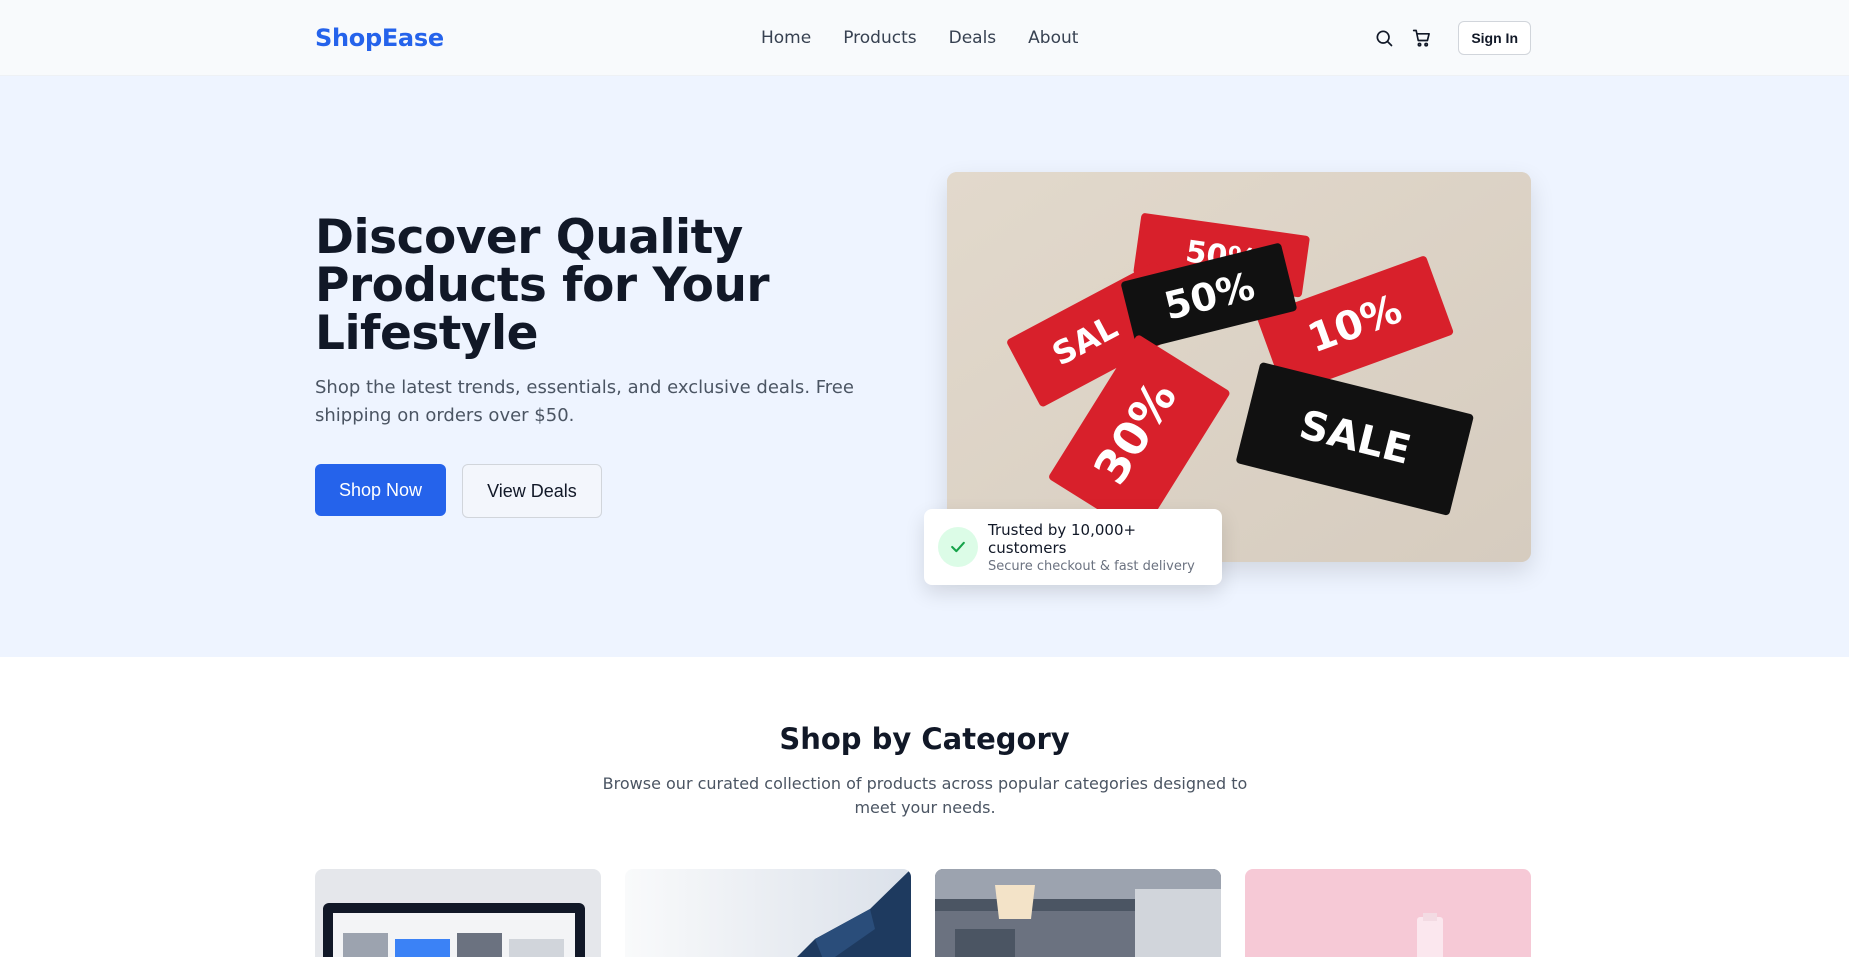  What do you see at coordinates (532, 491) in the screenshot?
I see `view-deals-button: View Deals` at bounding box center [532, 491].